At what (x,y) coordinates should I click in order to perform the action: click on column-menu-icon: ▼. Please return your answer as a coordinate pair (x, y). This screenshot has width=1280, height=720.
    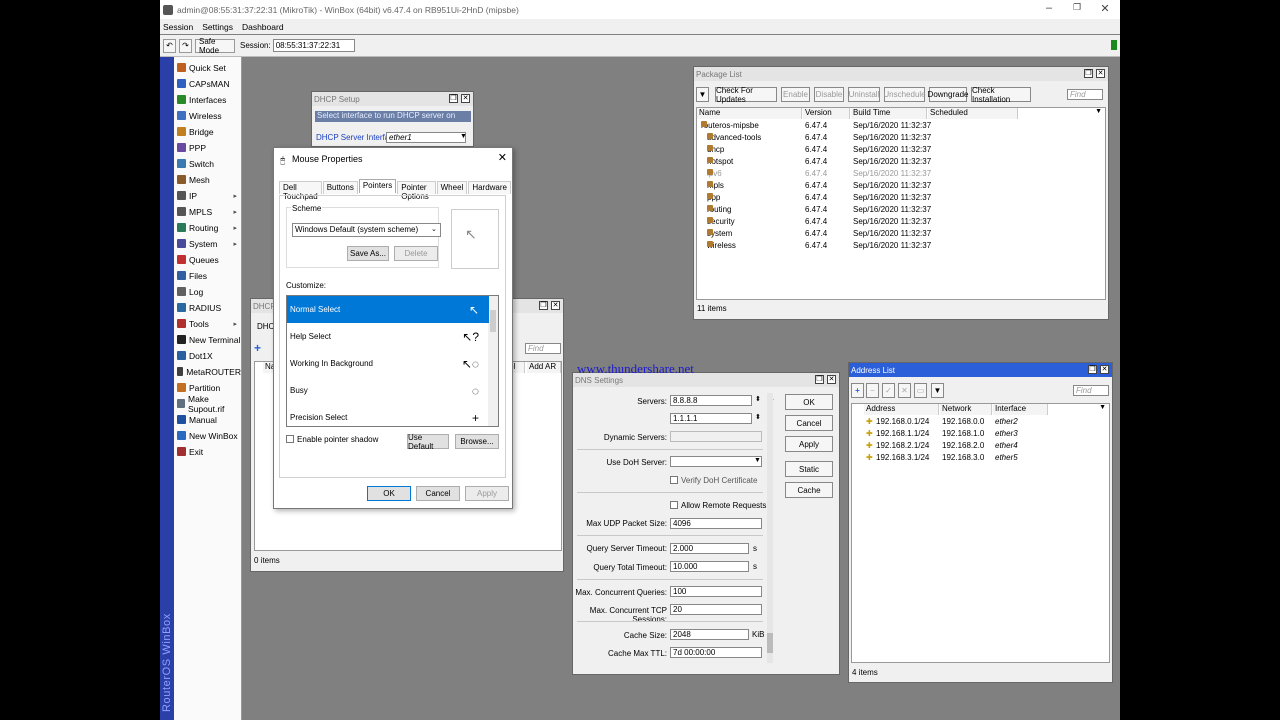
    Looking at the image, I should click on (1098, 111).